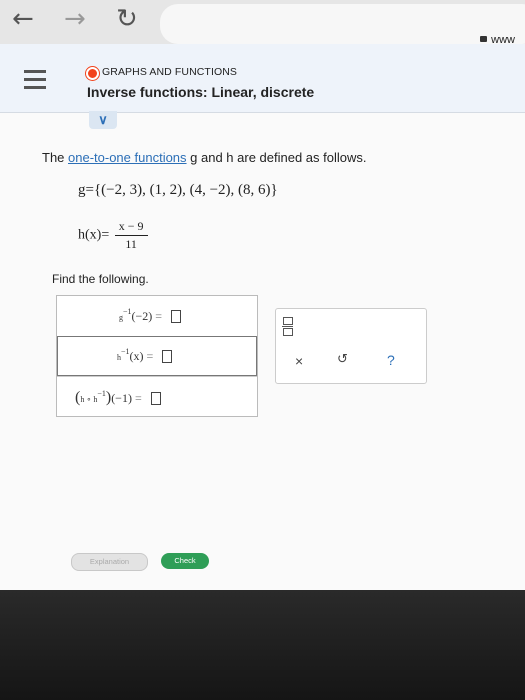 Image resolution: width=525 pixels, height=700 pixels. What do you see at coordinates (121, 398) in the screenshot?
I see `row3-arg: (−1)` at bounding box center [121, 398].